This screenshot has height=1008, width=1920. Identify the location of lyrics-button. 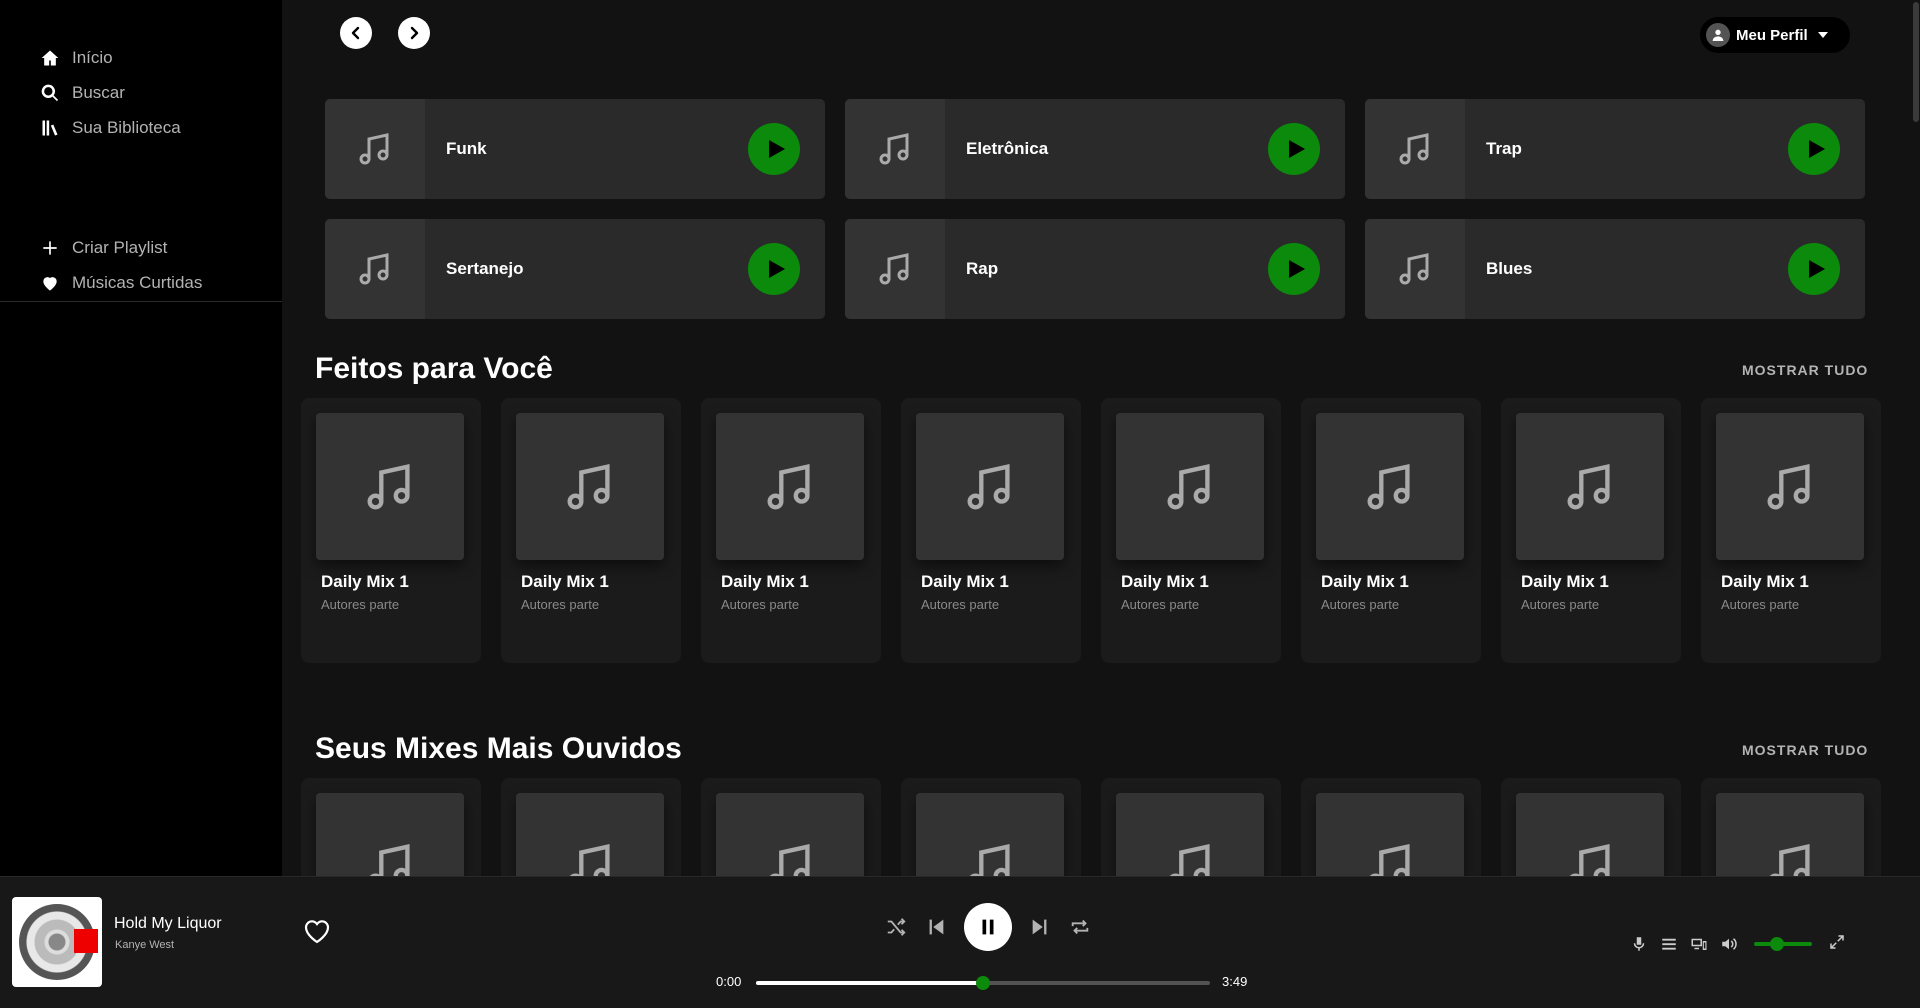
(1639, 944).